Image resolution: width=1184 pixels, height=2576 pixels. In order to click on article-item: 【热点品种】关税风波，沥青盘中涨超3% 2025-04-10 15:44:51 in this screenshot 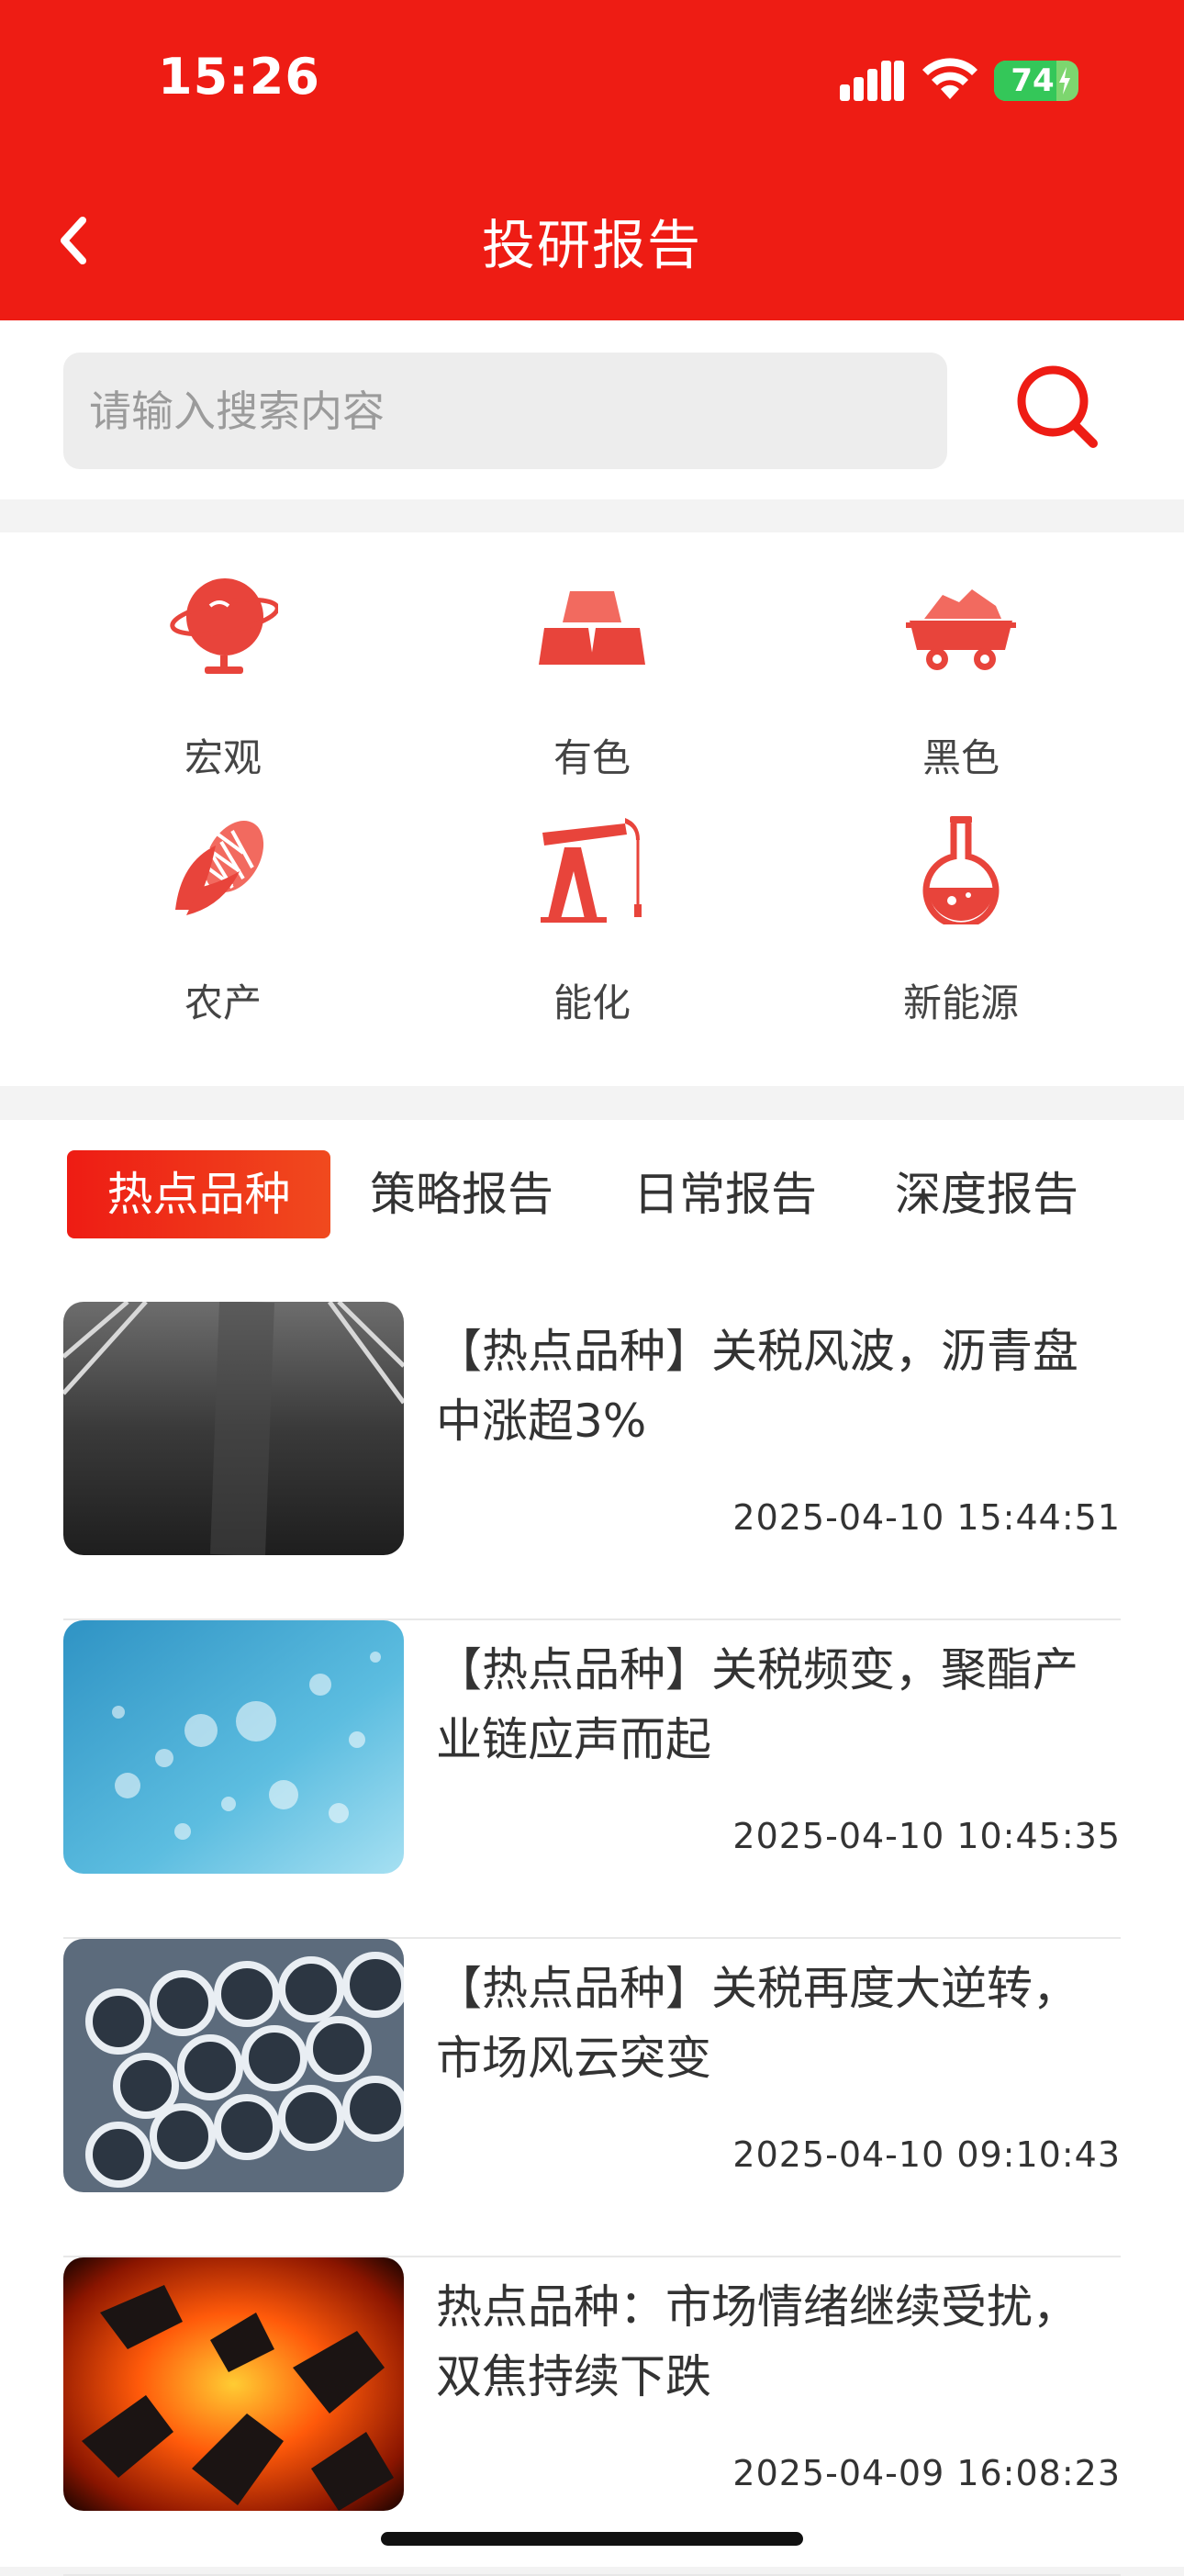, I will do `click(592, 1461)`.